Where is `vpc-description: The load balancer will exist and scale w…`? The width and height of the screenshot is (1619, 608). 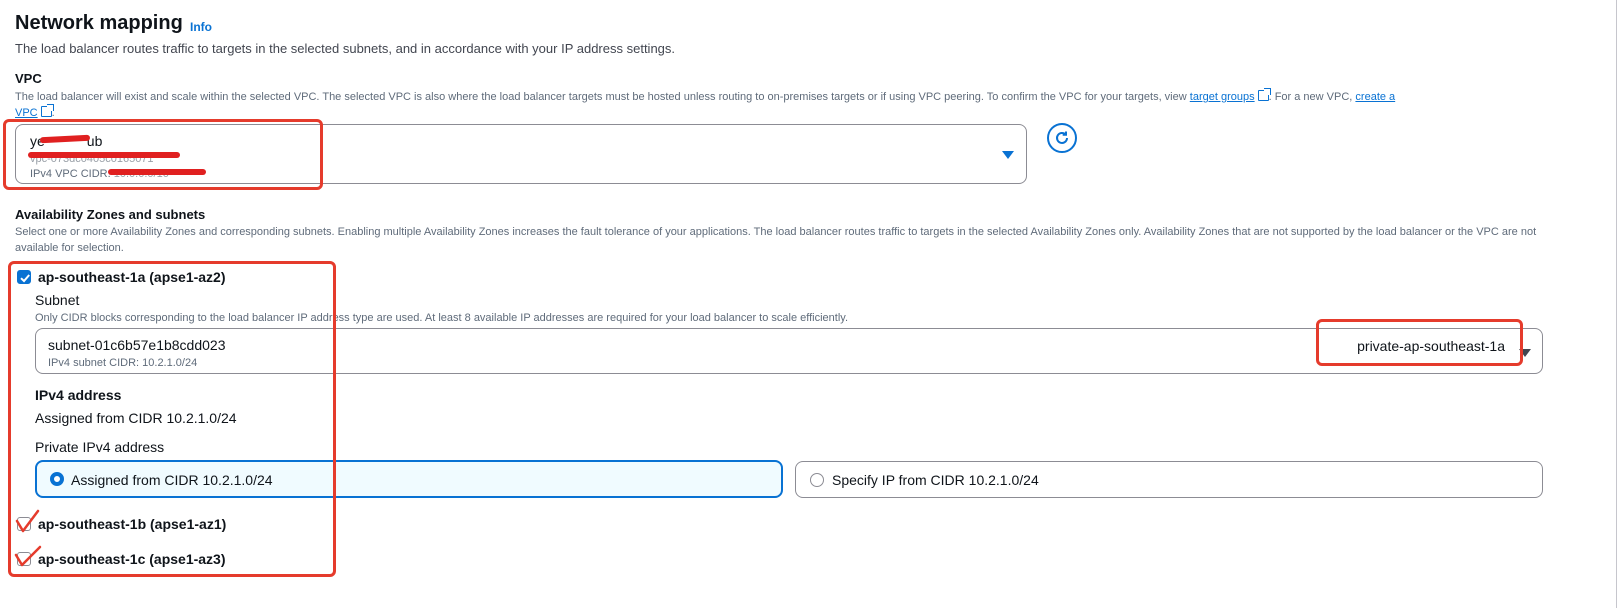 vpc-description: The load balancer will exist and scale w… is located at coordinates (705, 103).